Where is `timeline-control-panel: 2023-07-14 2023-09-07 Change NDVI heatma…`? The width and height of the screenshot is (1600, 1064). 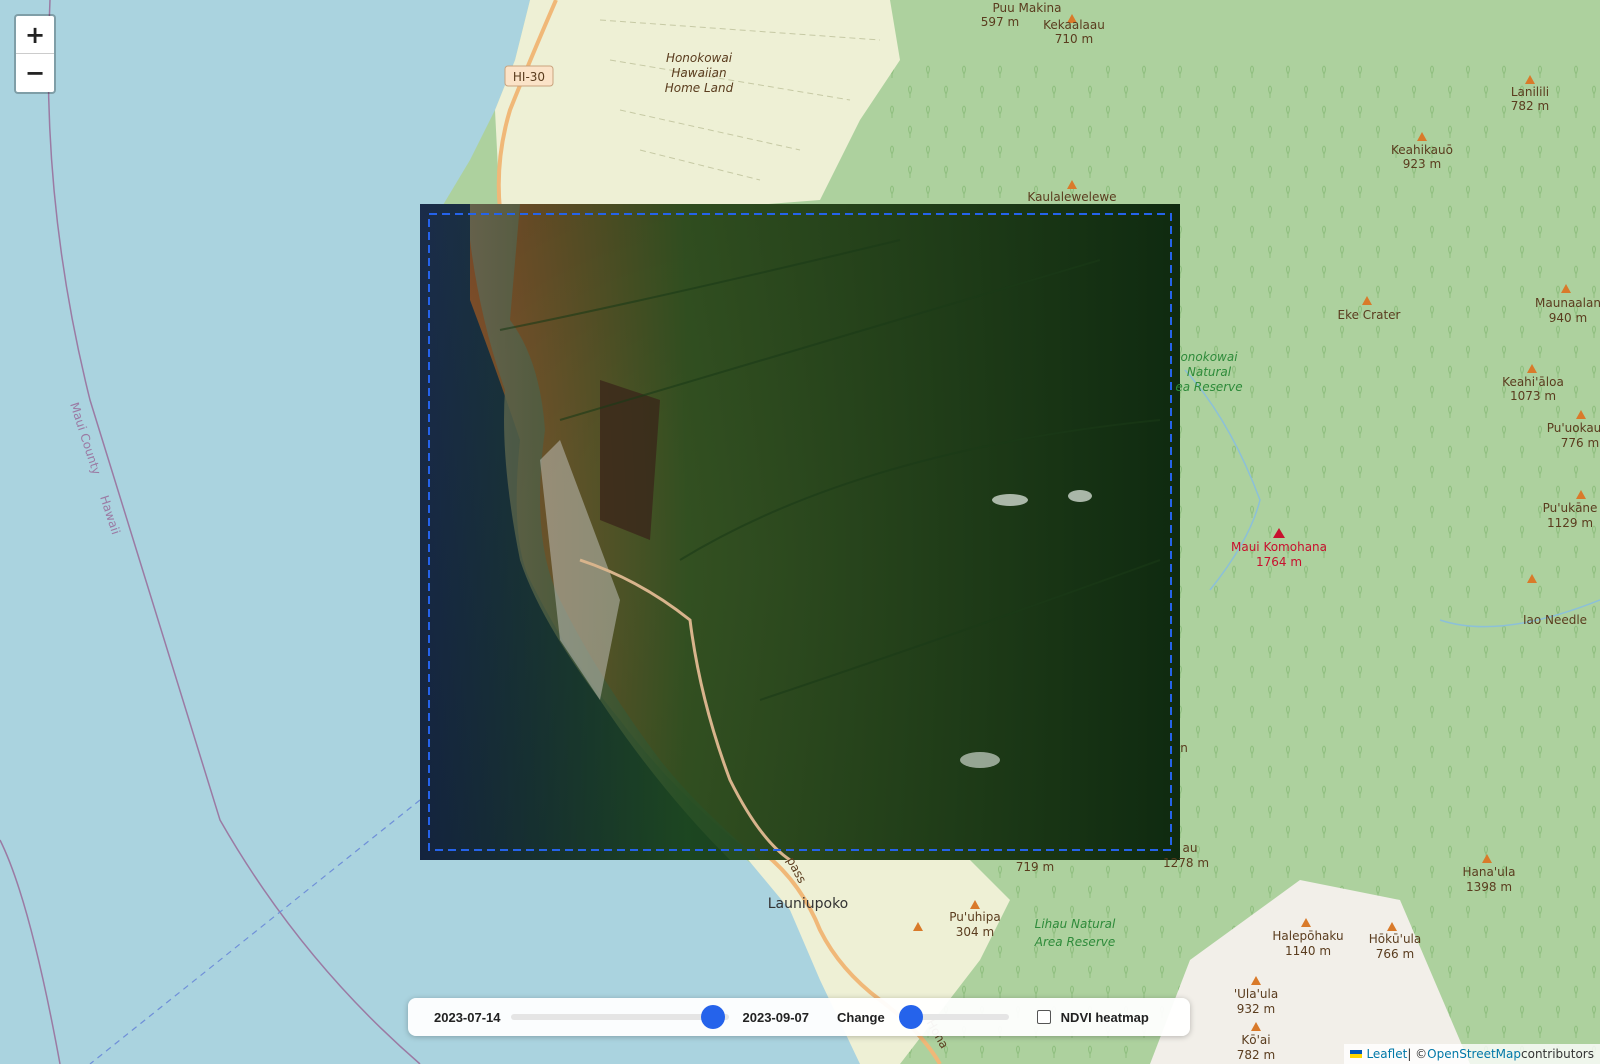 timeline-control-panel: 2023-07-14 2023-09-07 Change NDVI heatma… is located at coordinates (799, 1017).